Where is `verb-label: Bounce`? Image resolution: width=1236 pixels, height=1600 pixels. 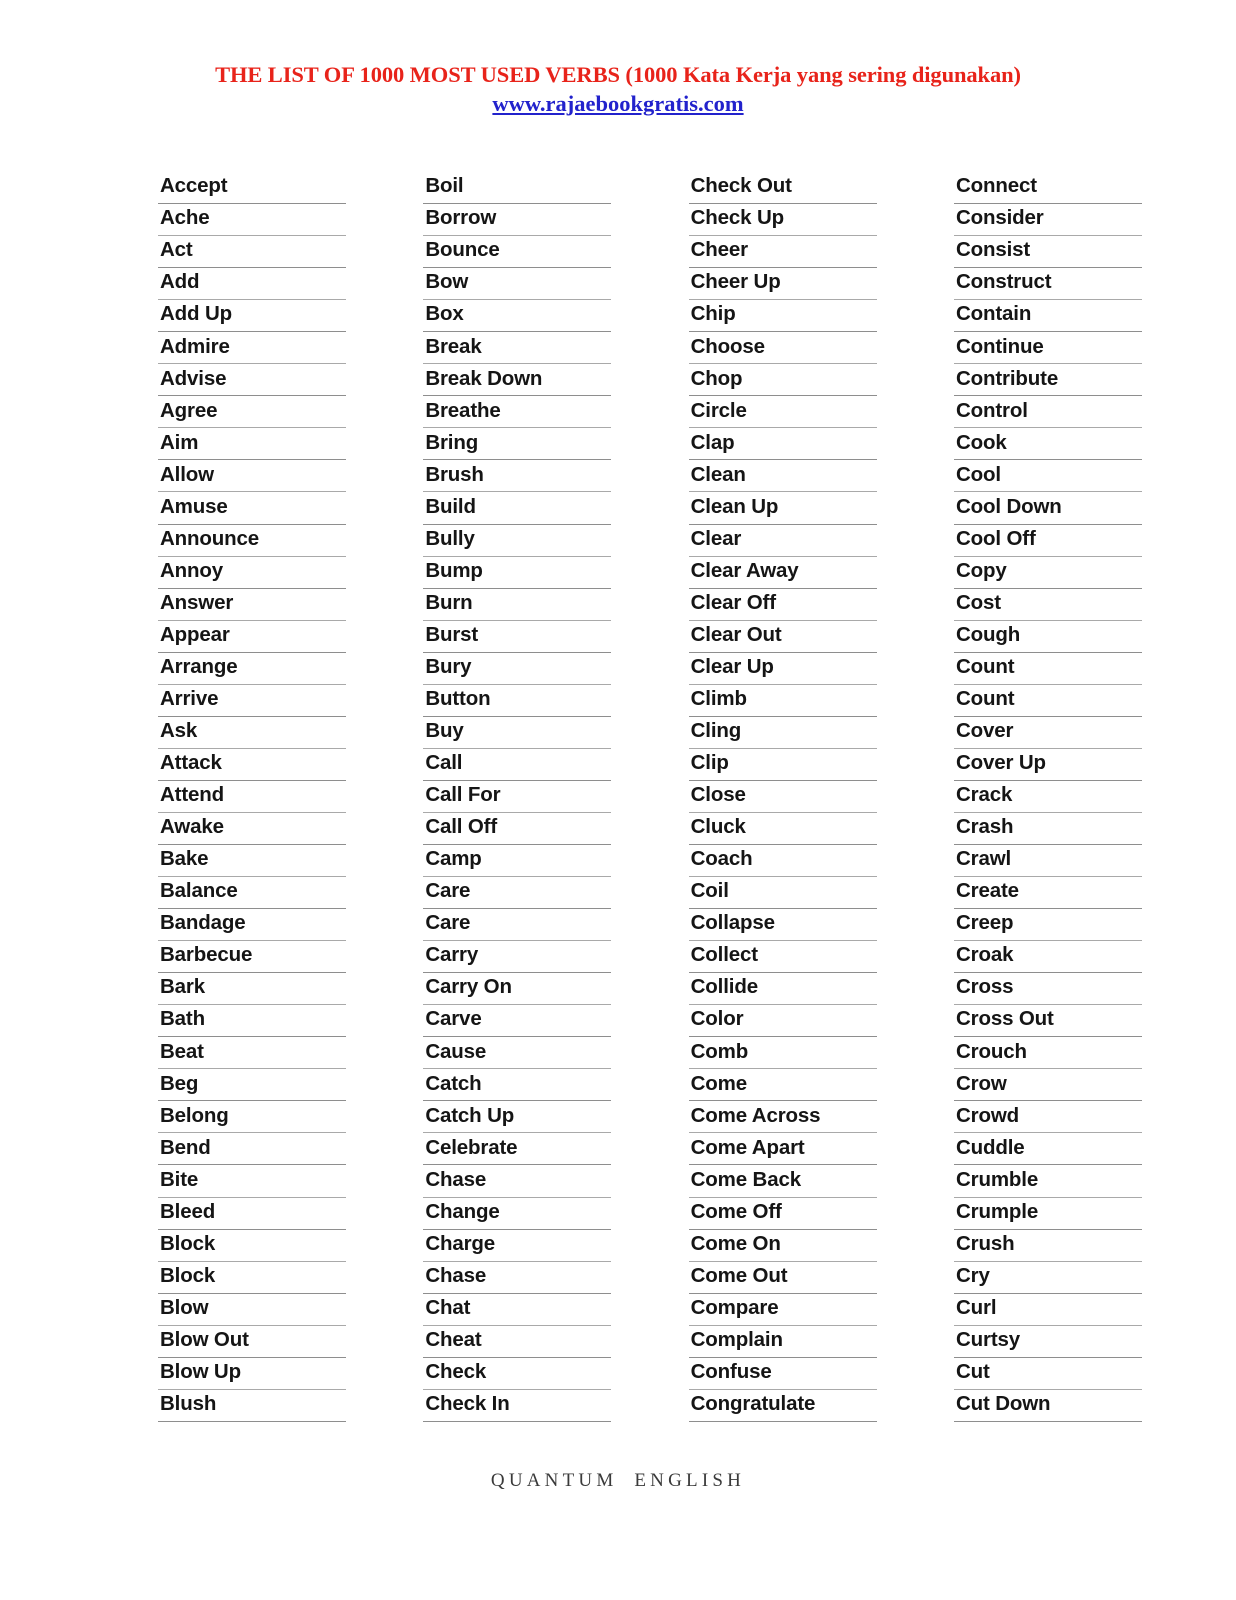 verb-label: Bounce is located at coordinates (462, 250).